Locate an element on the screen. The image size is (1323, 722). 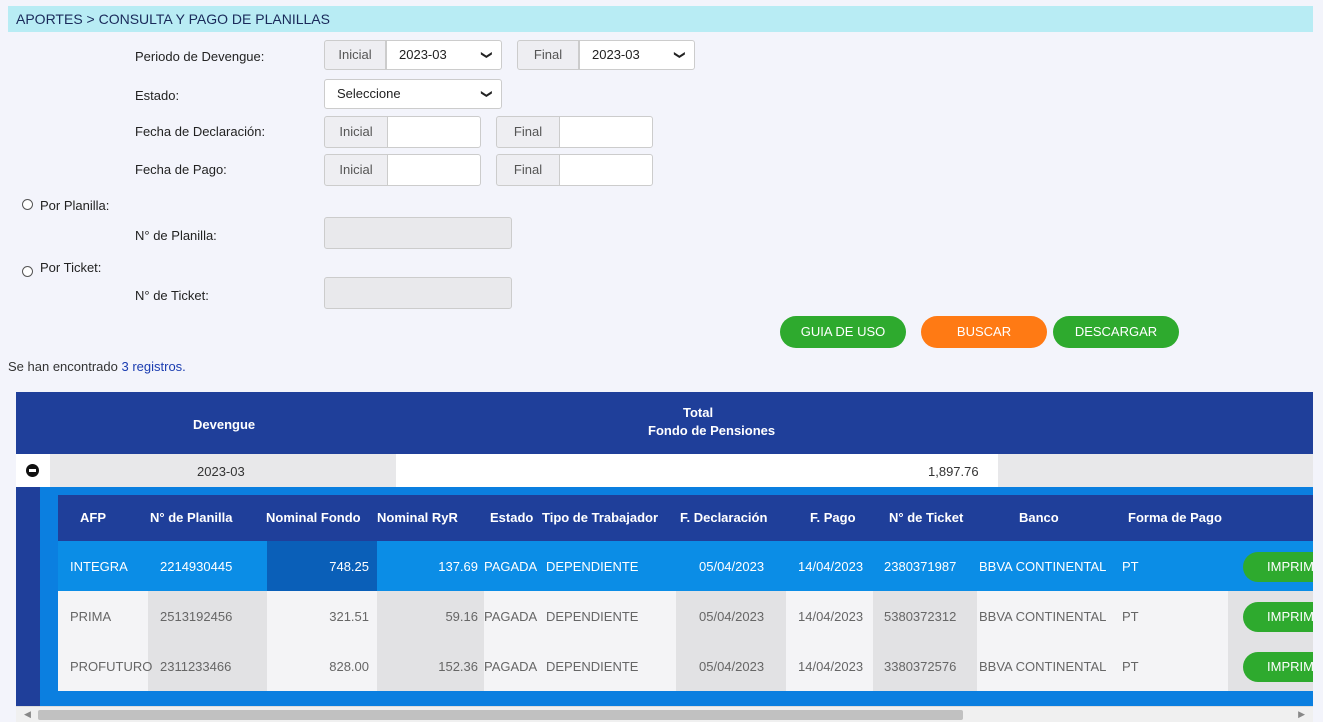
nro-ticket-label: N° de Ticket: is located at coordinates (172, 295).